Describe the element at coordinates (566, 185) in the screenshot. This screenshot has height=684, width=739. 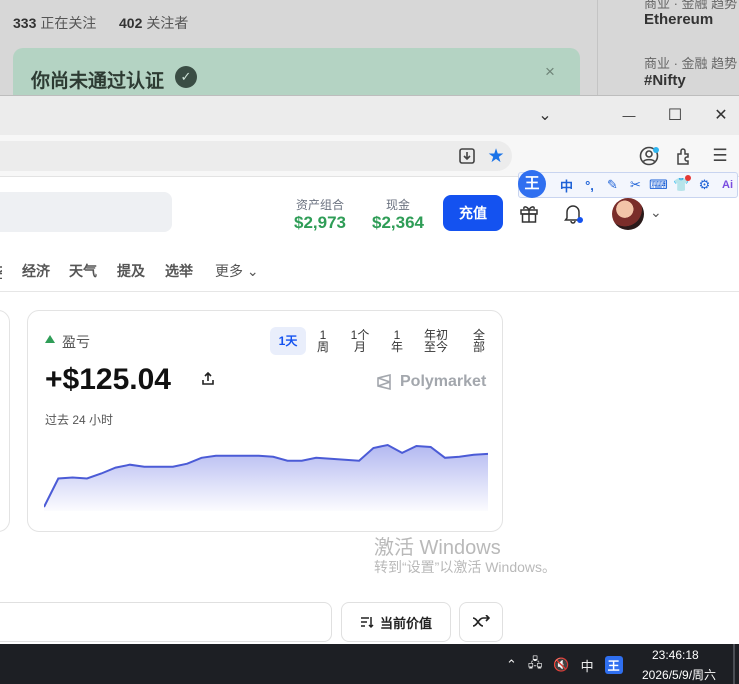
I see `ime-mode-toggle: 中` at that location.